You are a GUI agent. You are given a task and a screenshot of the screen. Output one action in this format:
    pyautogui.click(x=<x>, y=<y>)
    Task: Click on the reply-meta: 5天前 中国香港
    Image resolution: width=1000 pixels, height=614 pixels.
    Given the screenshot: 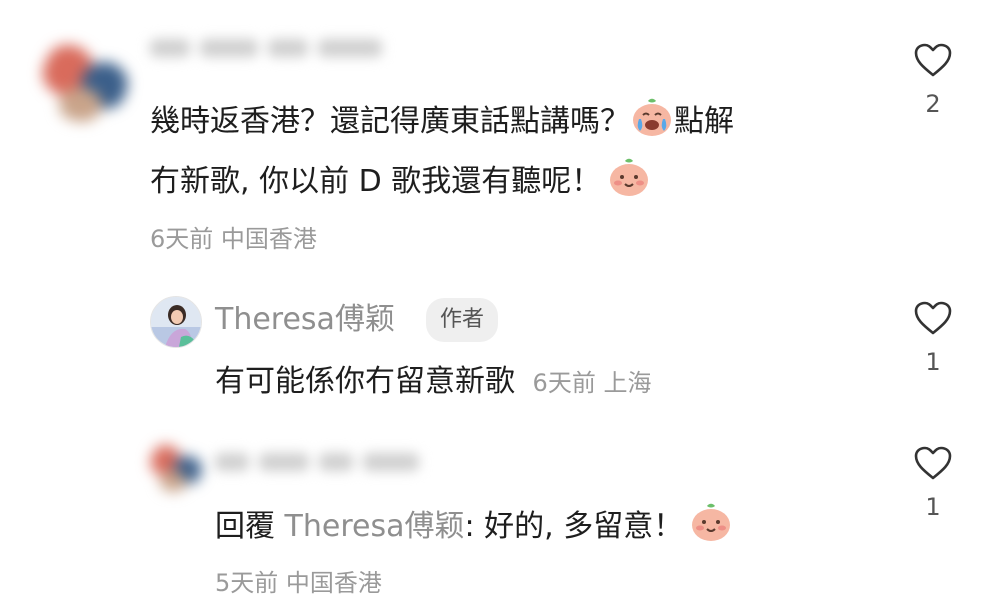 What is the action you would take?
    pyautogui.click(x=298, y=583)
    